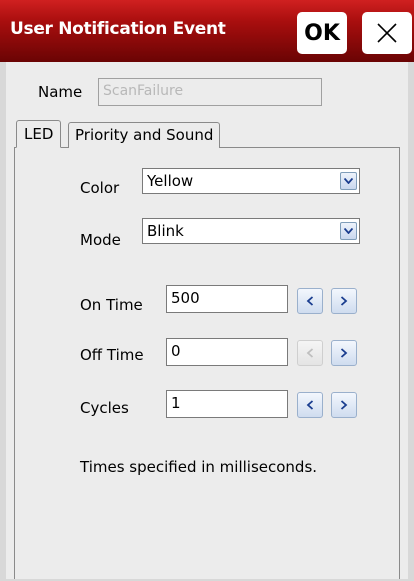  What do you see at coordinates (100, 188) in the screenshot?
I see `color-label: Color` at bounding box center [100, 188].